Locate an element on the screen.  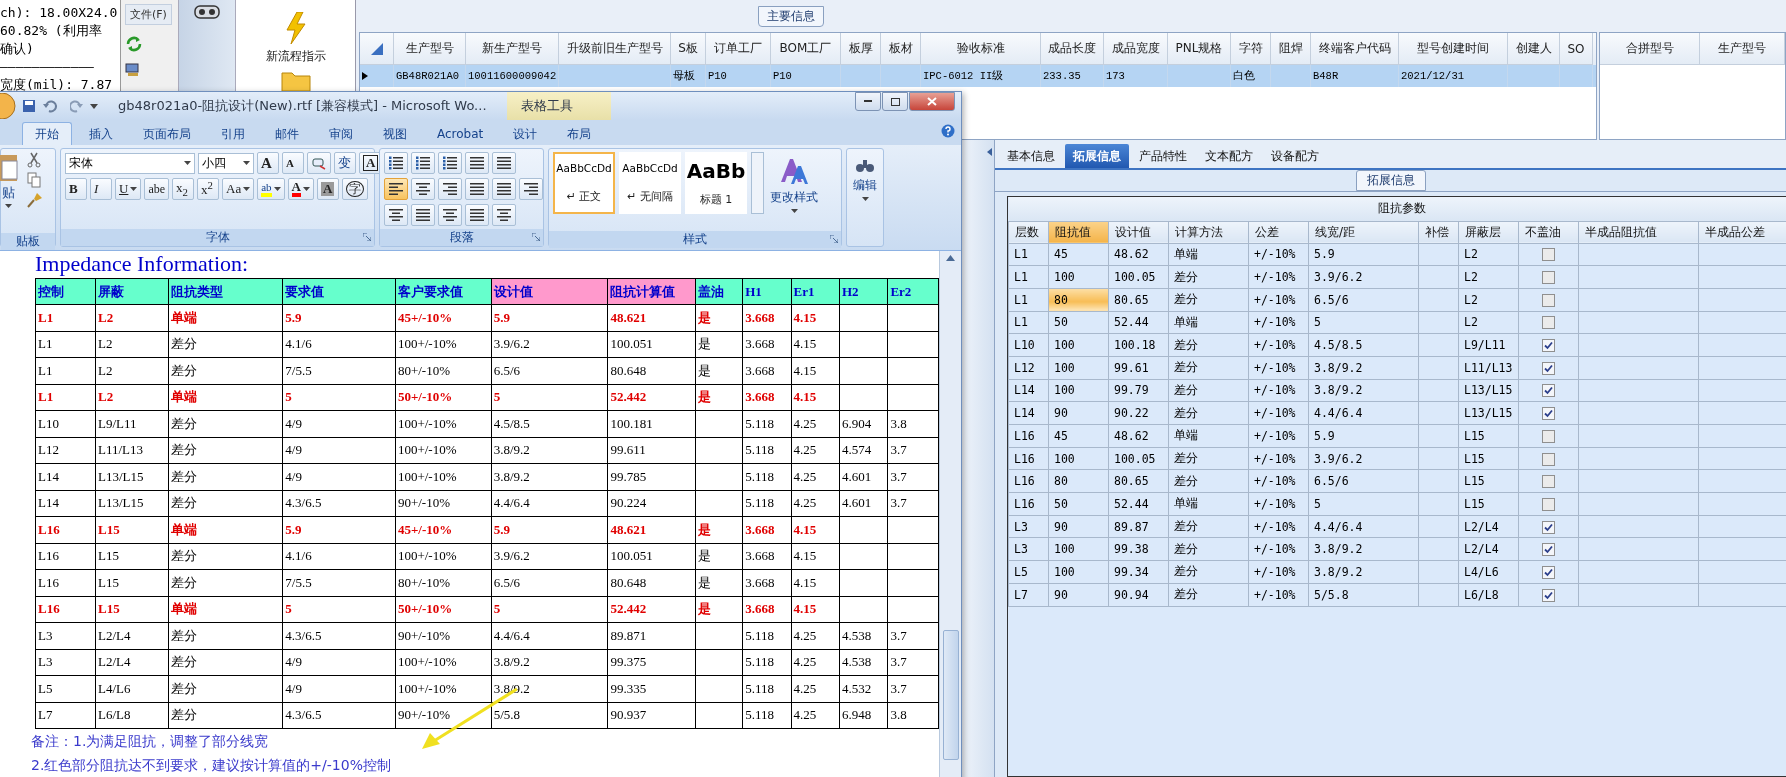
ribbon-tab: Acrobat is located at coordinates (460, 133).